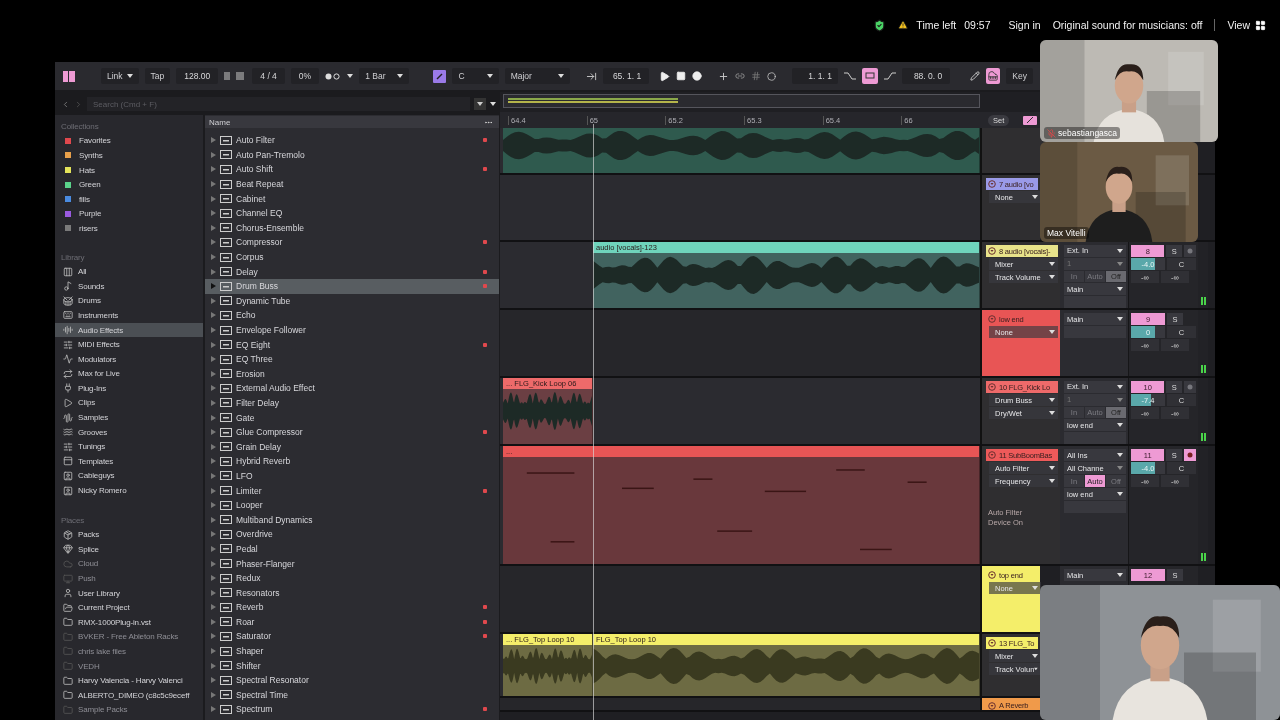  Describe the element at coordinates (352, 563) in the screenshot. I see `device-item: Phaser-Flanger` at that location.